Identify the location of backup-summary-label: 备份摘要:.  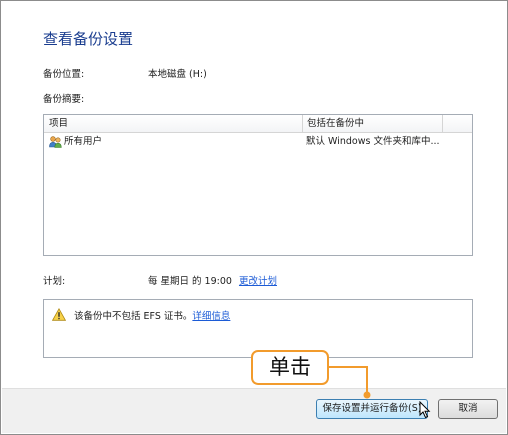
(64, 99).